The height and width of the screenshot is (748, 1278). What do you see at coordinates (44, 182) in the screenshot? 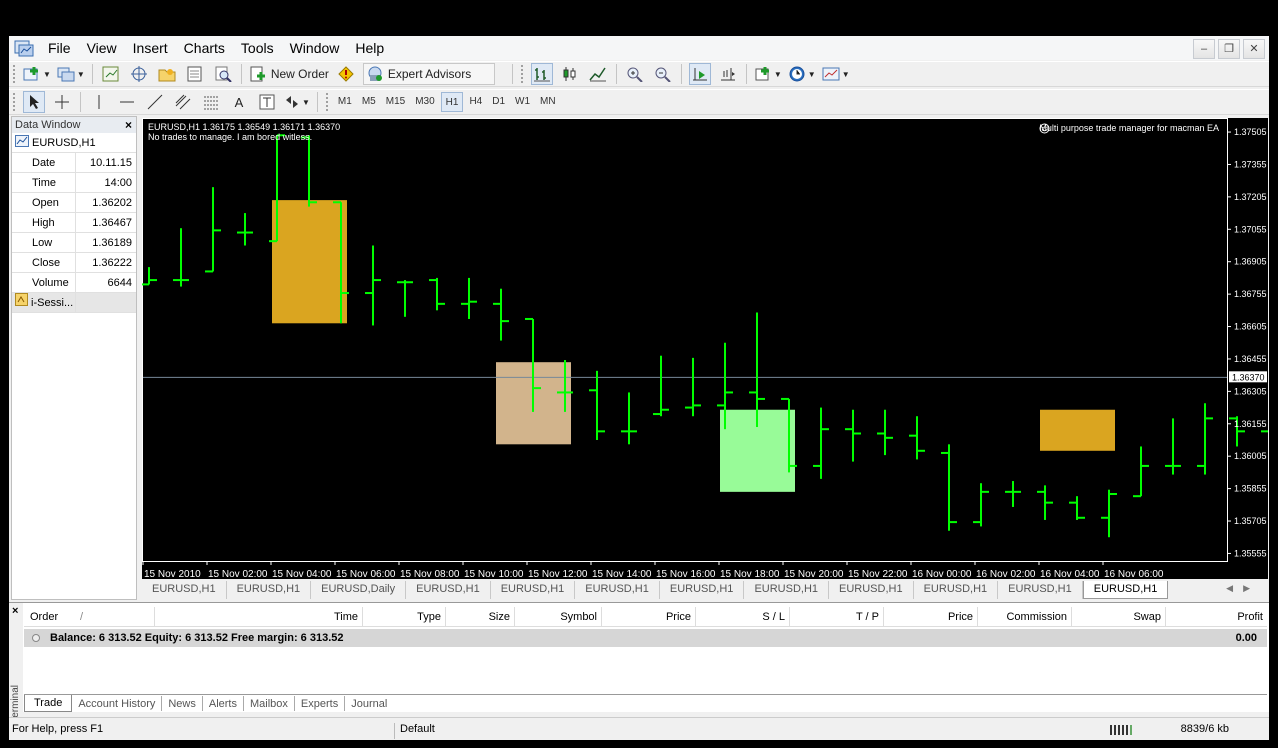
I see `data-key: Time` at bounding box center [44, 182].